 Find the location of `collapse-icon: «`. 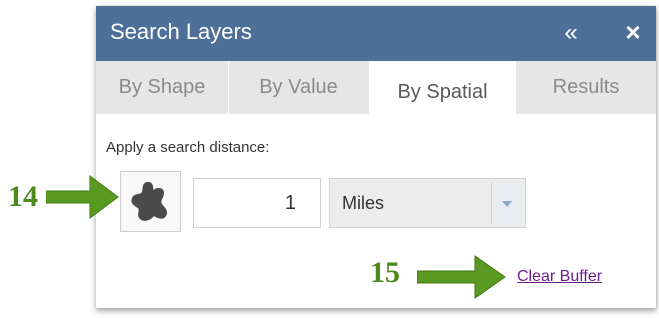

collapse-icon: « is located at coordinates (571, 33).